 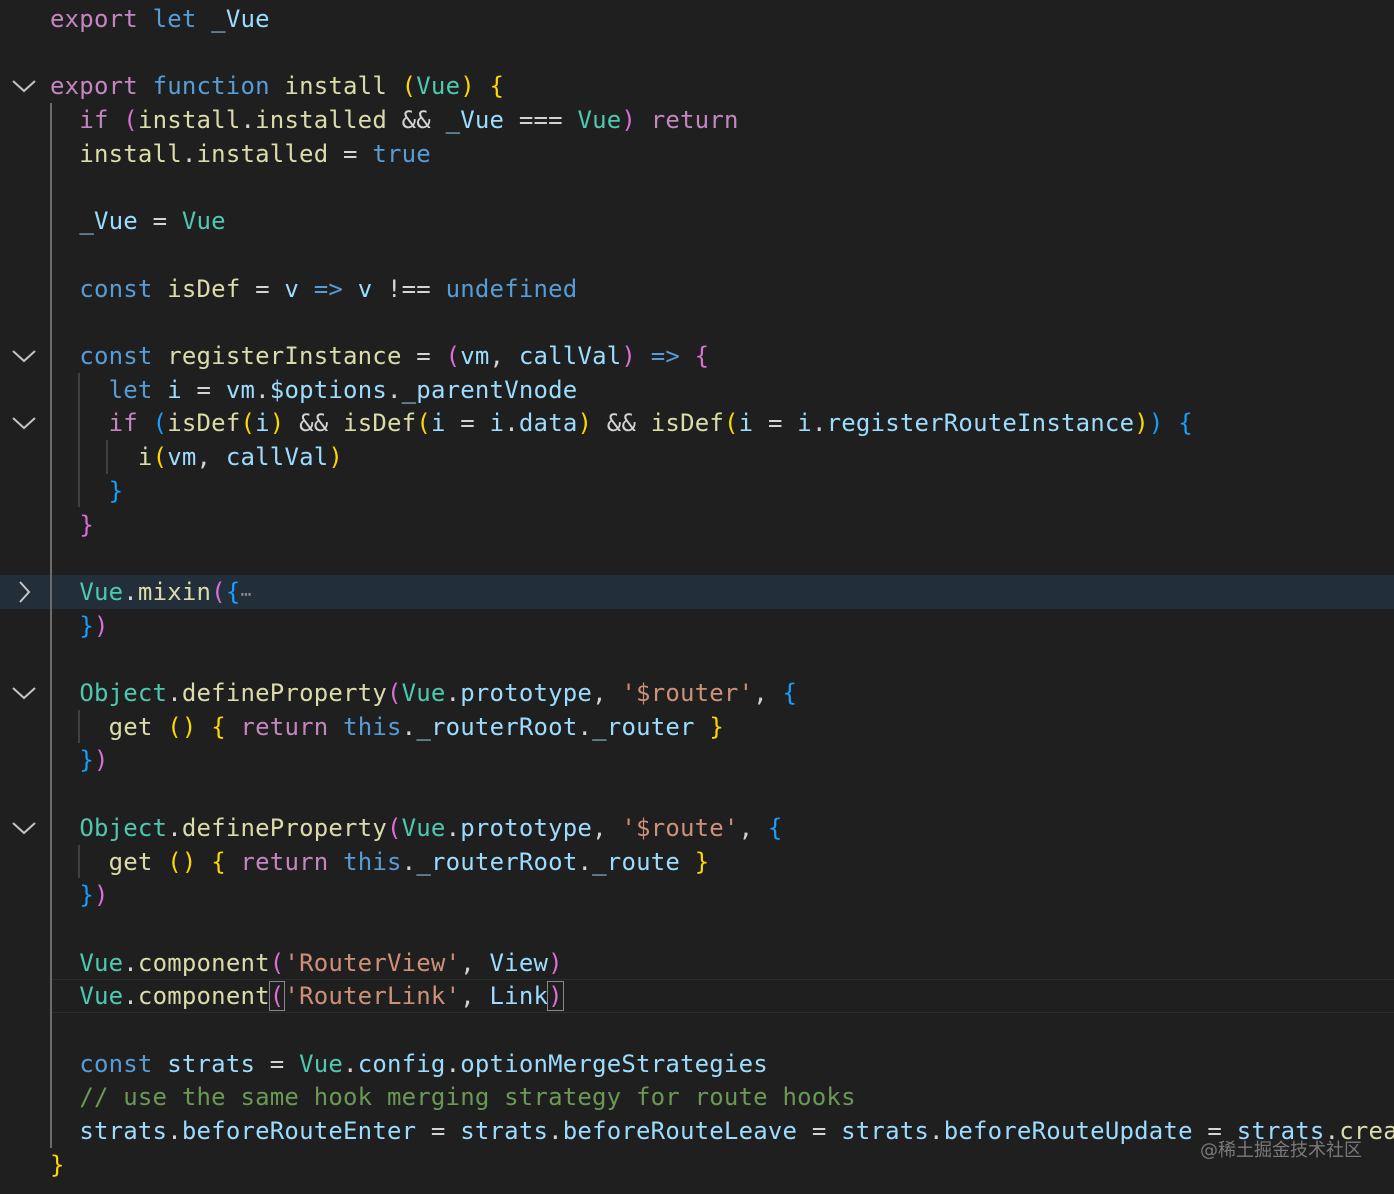 I want to click on code-line: _Vue = Vue, so click(x=697, y=221).